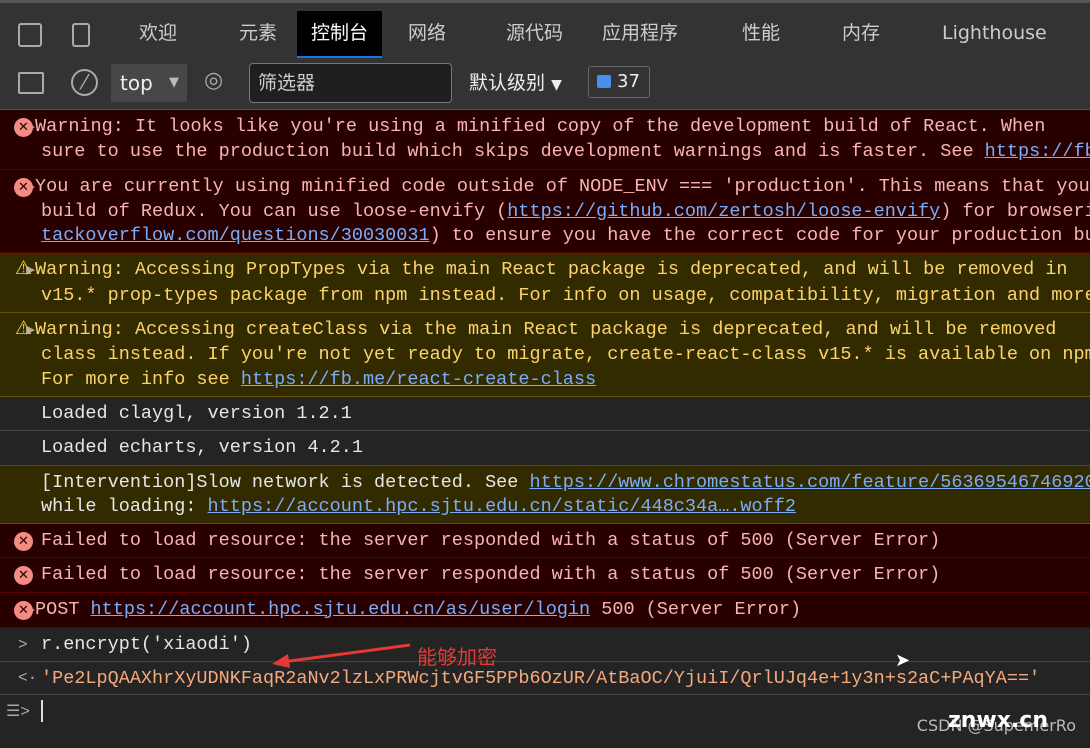 The image size is (1090, 748). Describe the element at coordinates (696, 609) in the screenshot. I see `message-text: 500 (Server Error)` at that location.